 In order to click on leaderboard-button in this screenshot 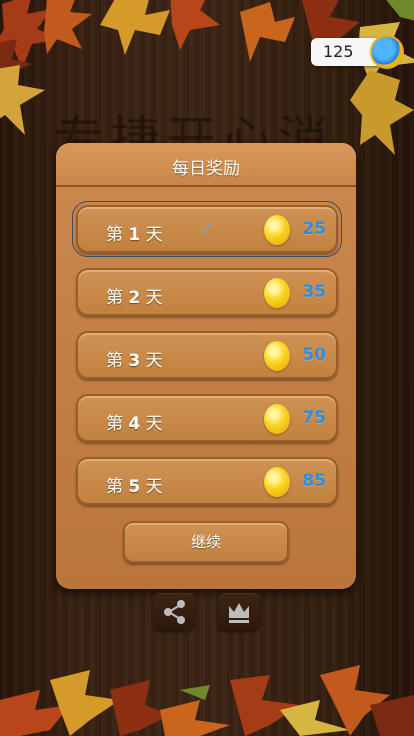, I will do `click(239, 612)`.